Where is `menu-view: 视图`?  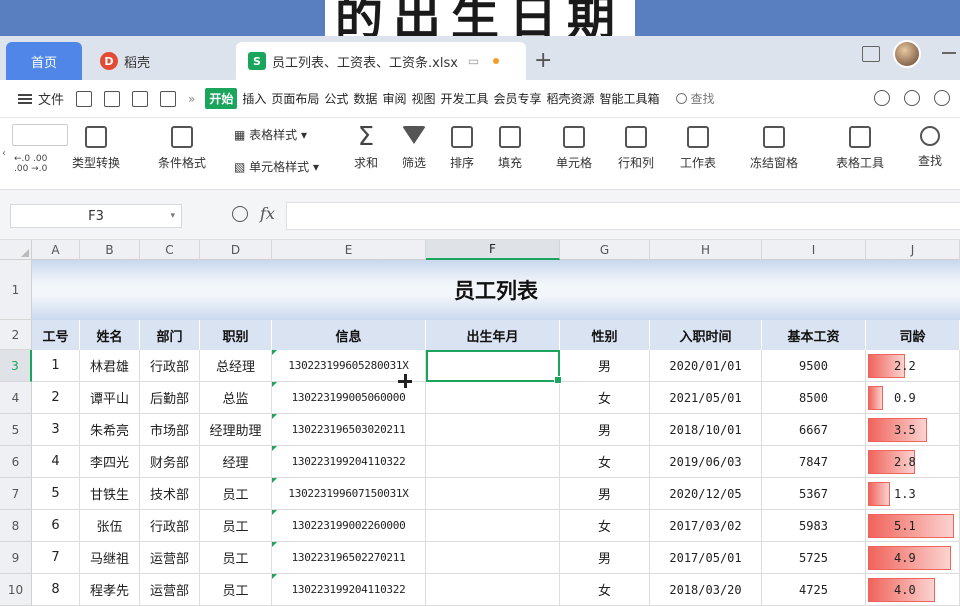 menu-view: 视图 is located at coordinates (423, 98).